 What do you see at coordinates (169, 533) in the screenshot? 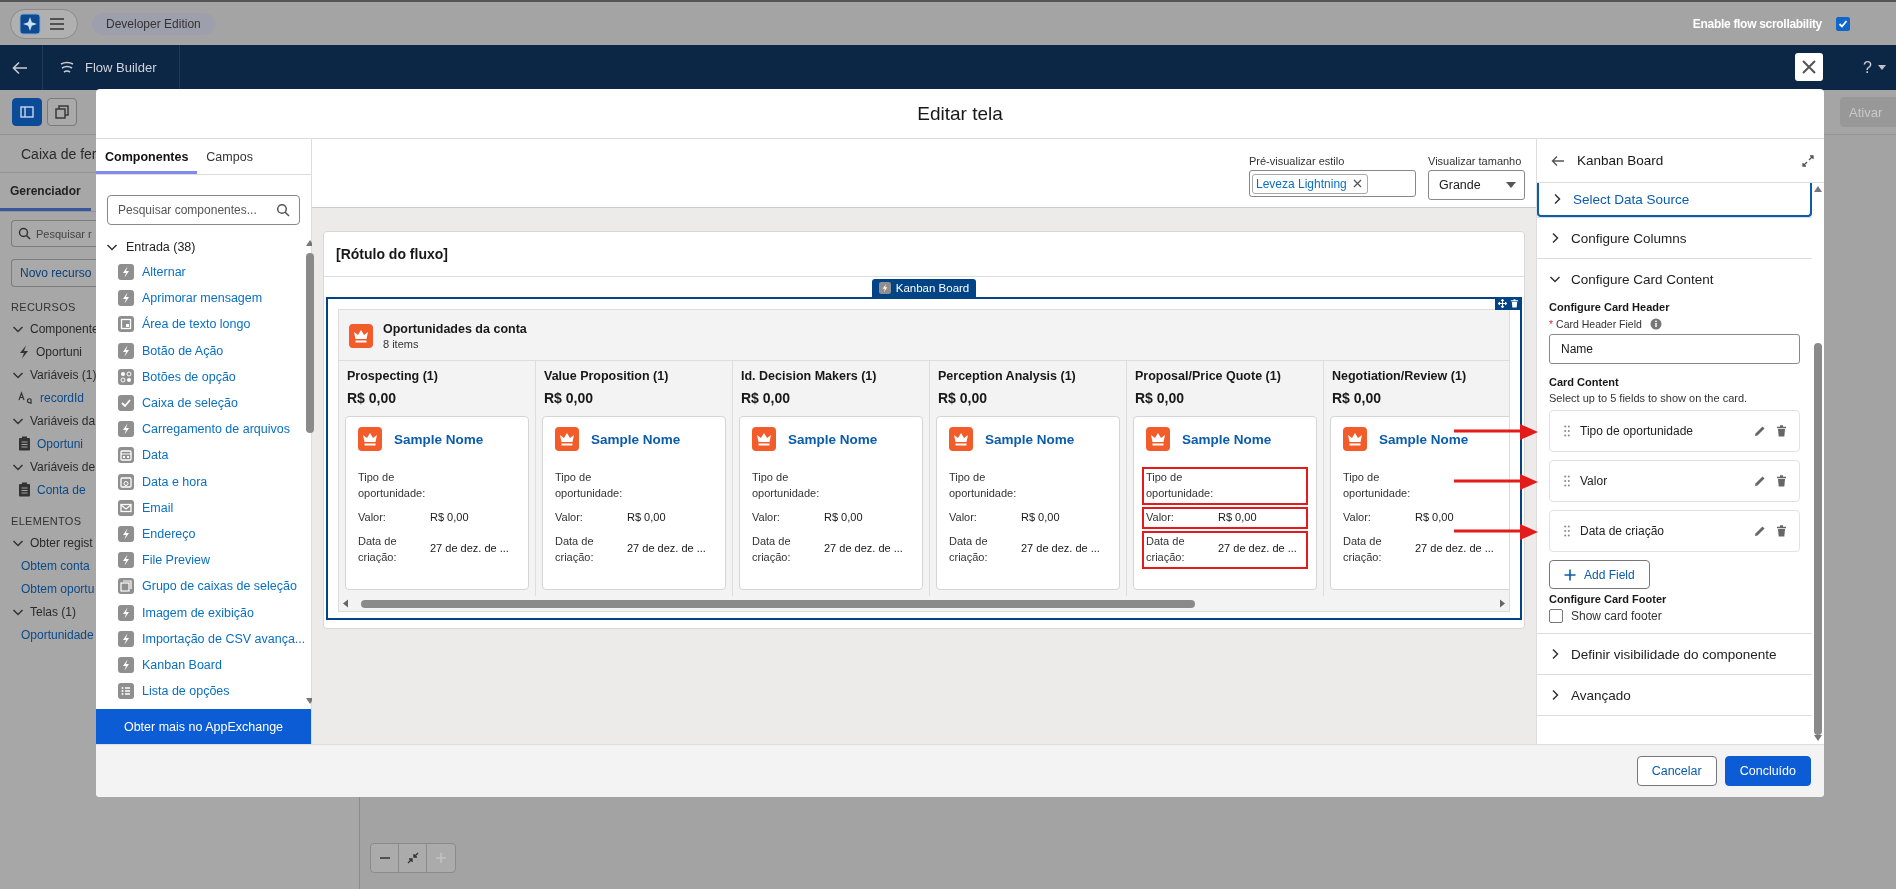
I see `component-item: Endereço` at bounding box center [169, 533].